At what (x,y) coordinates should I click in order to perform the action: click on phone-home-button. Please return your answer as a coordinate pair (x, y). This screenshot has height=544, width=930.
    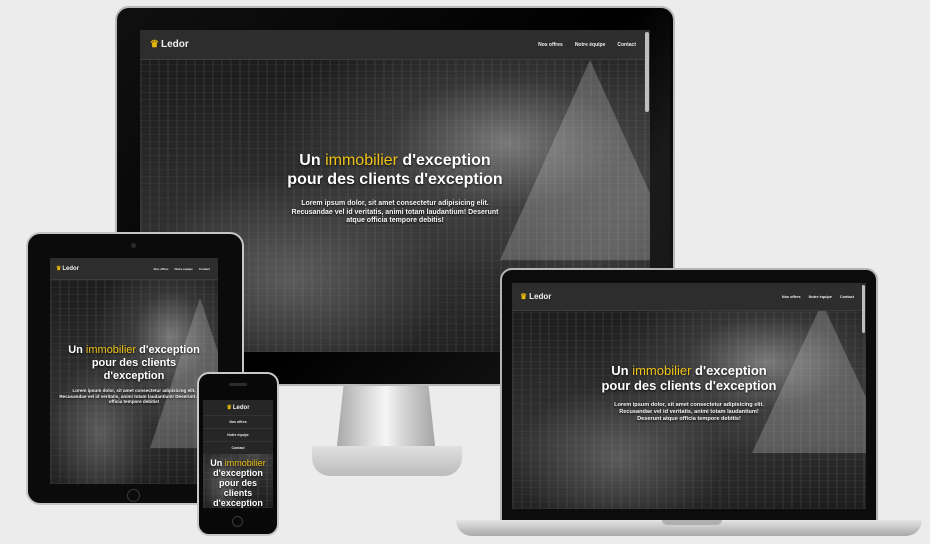
    Looking at the image, I should click on (237, 521).